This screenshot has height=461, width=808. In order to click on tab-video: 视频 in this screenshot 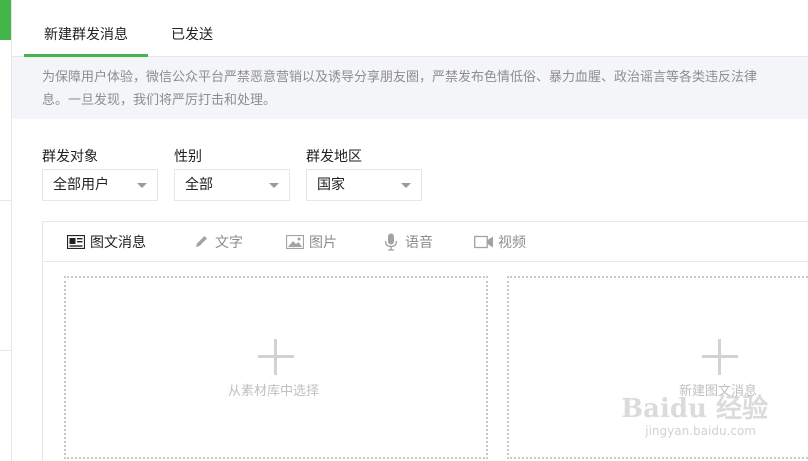, I will do `click(500, 242)`.